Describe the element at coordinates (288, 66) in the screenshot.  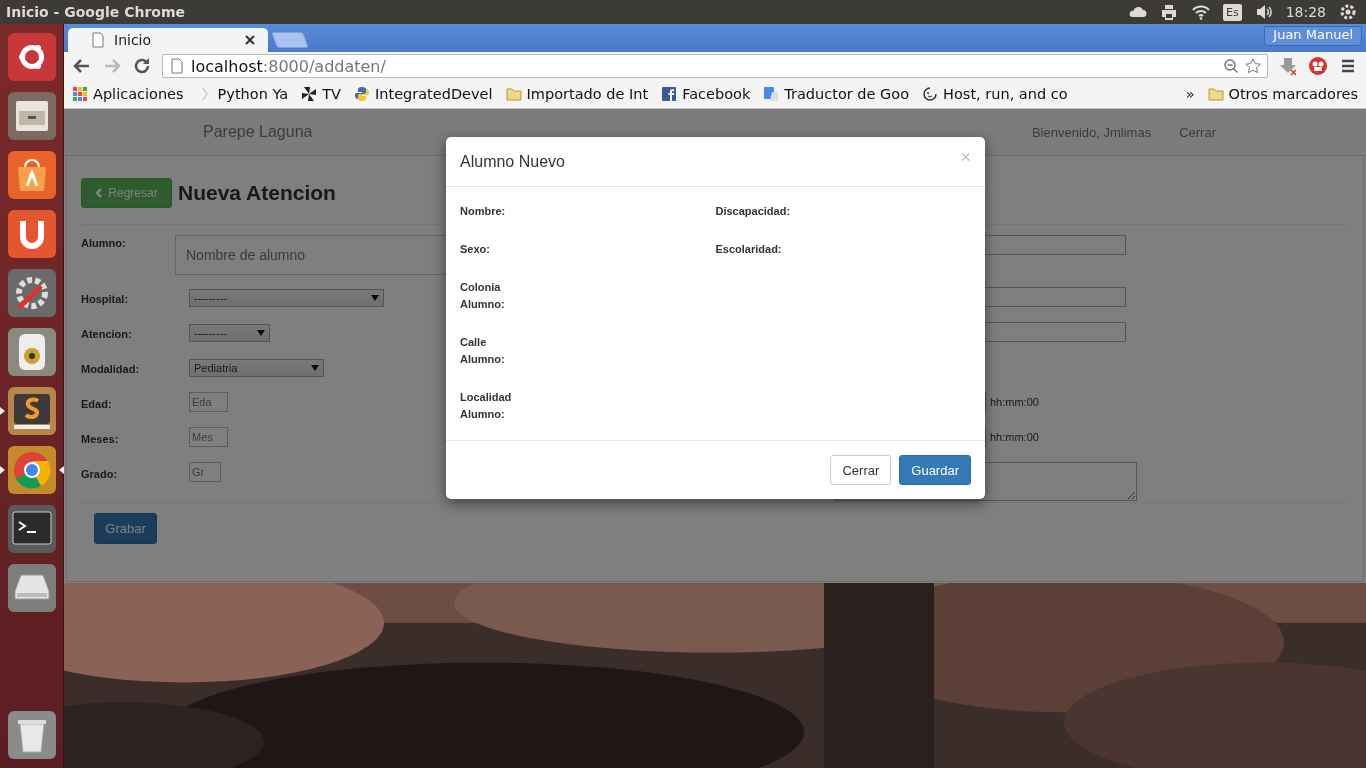
I see `url-text: localhost:8000/addaten/` at that location.